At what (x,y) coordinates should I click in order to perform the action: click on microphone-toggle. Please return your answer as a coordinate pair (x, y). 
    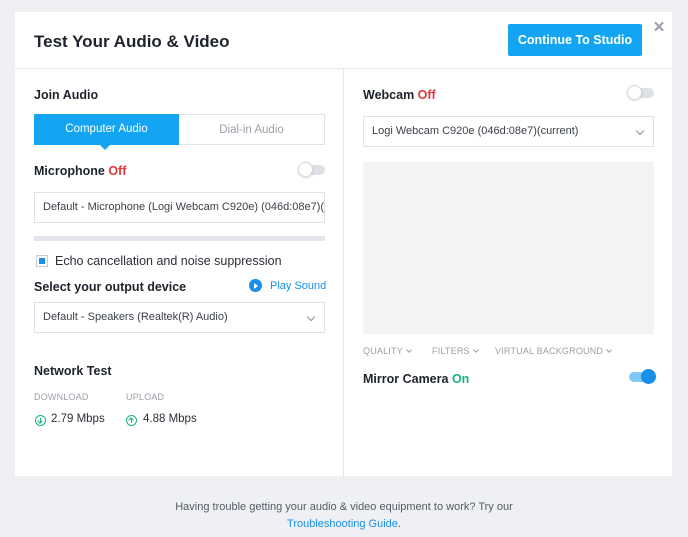
    Looking at the image, I should click on (311, 169).